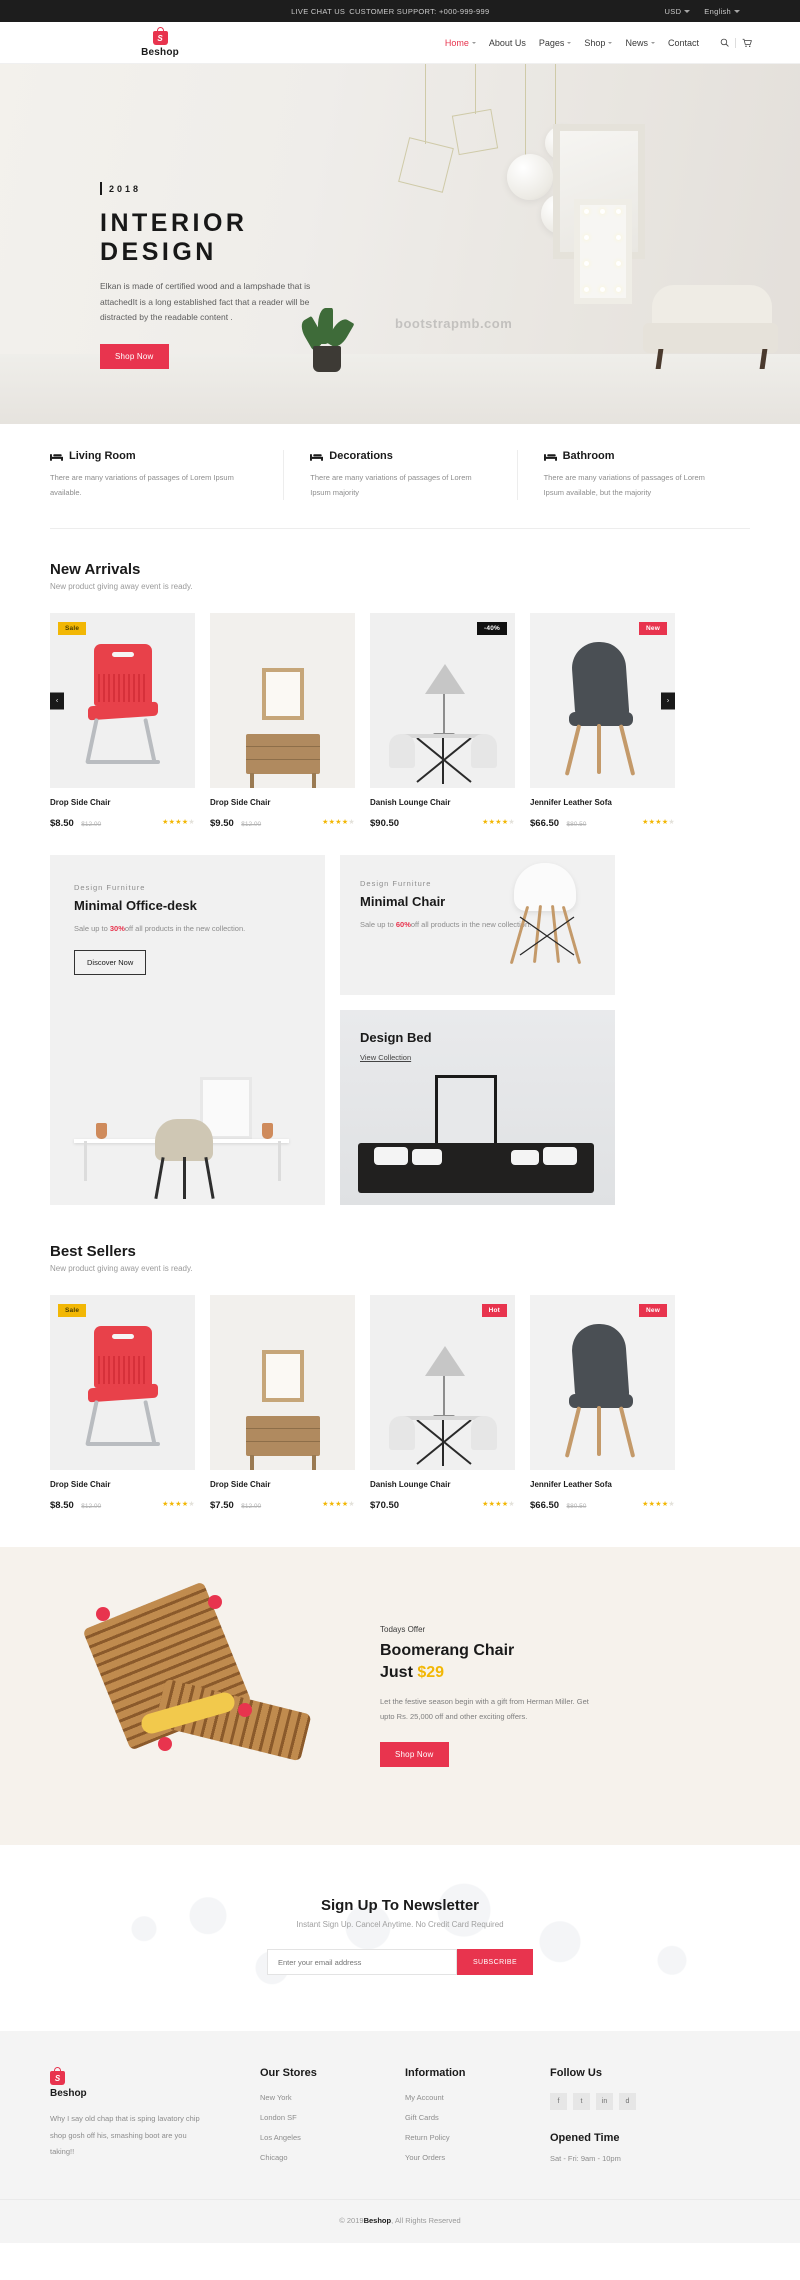 Image resolution: width=800 pixels, height=2280 pixels. What do you see at coordinates (134, 357) in the screenshot?
I see `hero-shop-now-button: Shop Now` at bounding box center [134, 357].